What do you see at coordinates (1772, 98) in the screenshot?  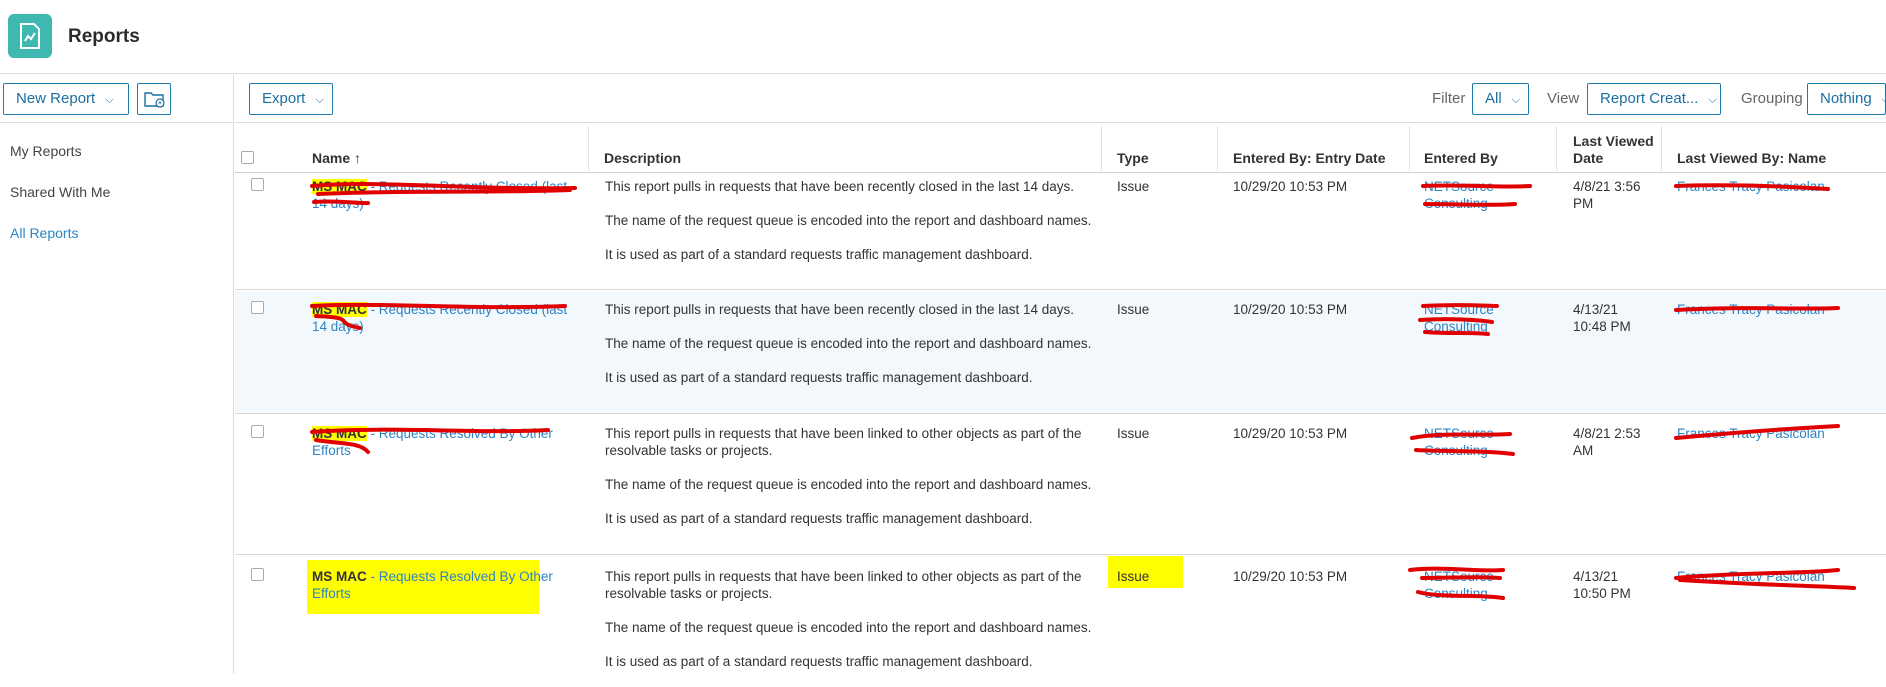 I see `grouping-label: Grouping` at bounding box center [1772, 98].